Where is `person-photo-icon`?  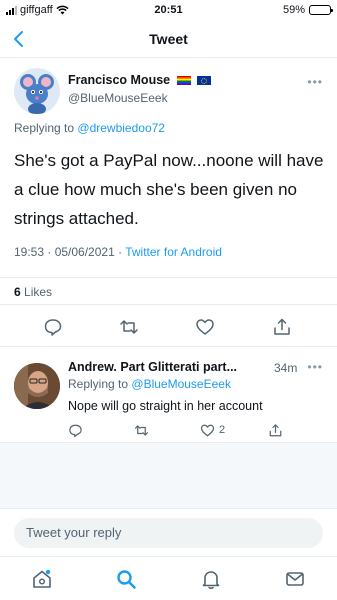
person-photo-icon is located at coordinates (37, 386).